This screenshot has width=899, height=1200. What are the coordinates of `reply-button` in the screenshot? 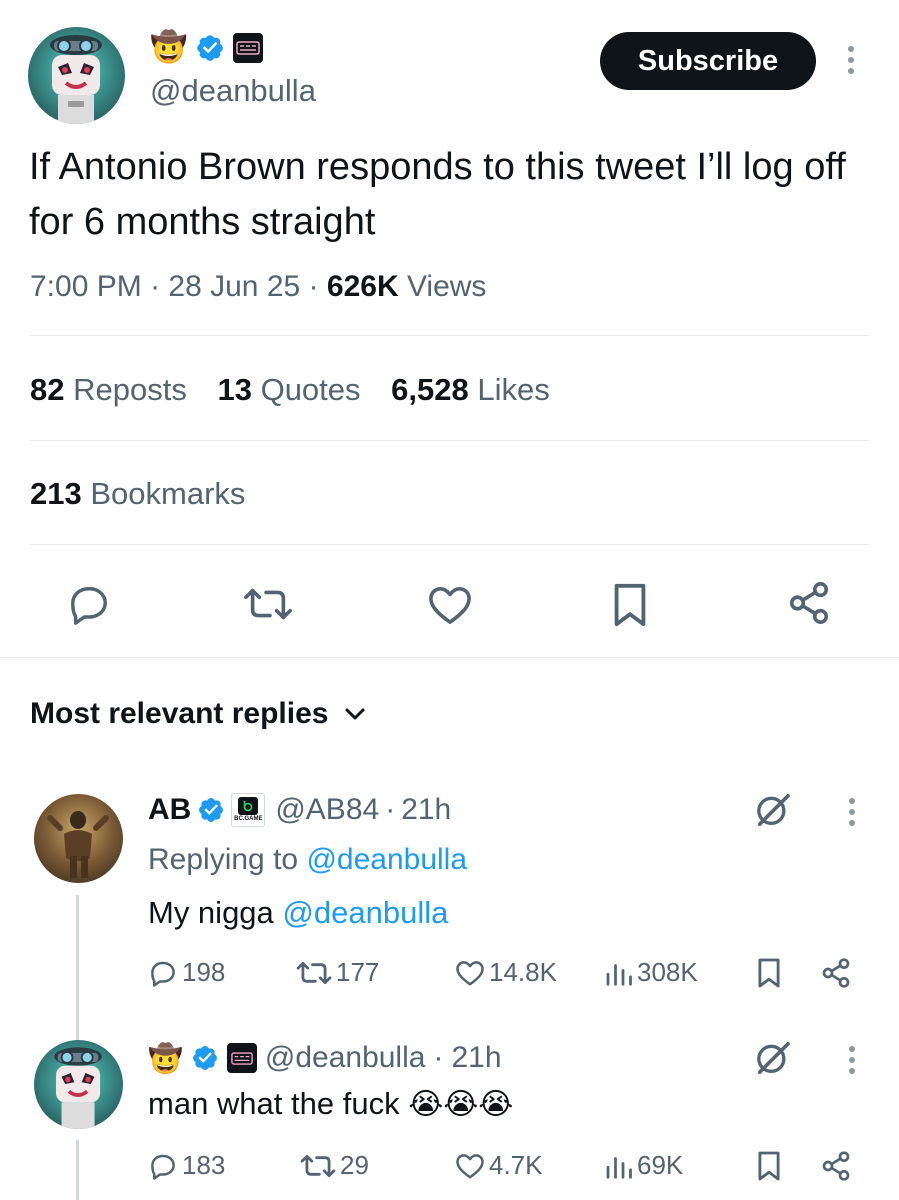 It's located at (89, 604).